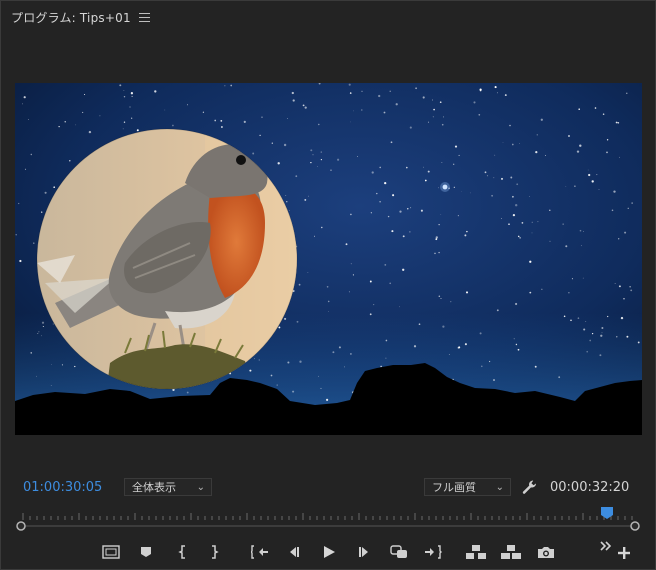 This screenshot has height=570, width=656. What do you see at coordinates (111, 552) in the screenshot?
I see `safe-margins-icon` at bounding box center [111, 552].